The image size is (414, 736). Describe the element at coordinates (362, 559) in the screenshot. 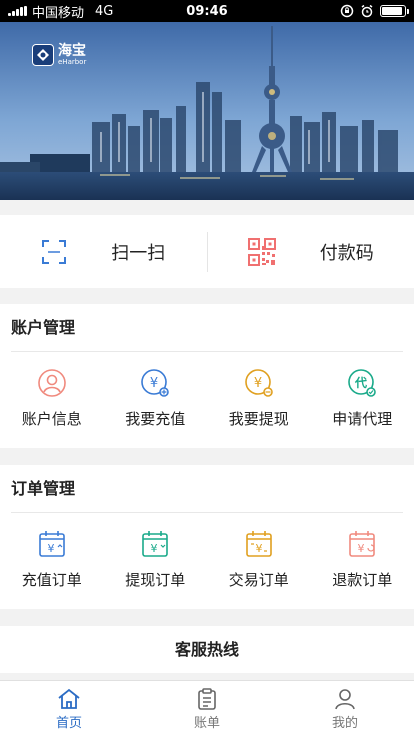

I see `refund-order-button: ¥ 退款订单` at that location.